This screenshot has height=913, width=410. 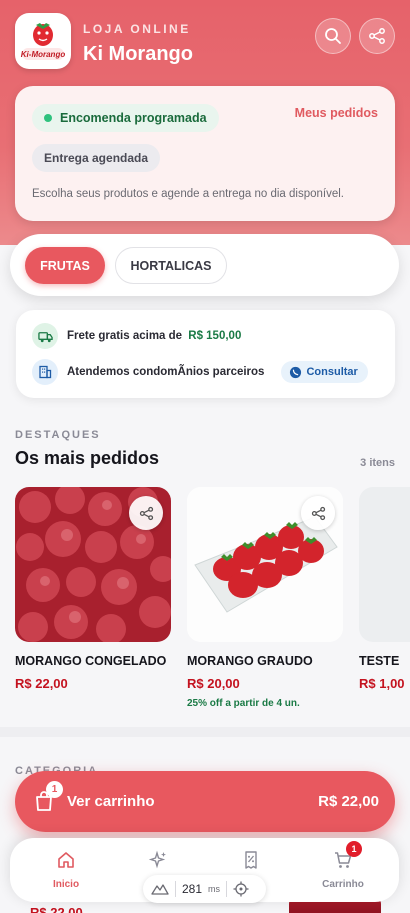 I want to click on store-logo: Ki-Morango, so click(x=43, y=41).